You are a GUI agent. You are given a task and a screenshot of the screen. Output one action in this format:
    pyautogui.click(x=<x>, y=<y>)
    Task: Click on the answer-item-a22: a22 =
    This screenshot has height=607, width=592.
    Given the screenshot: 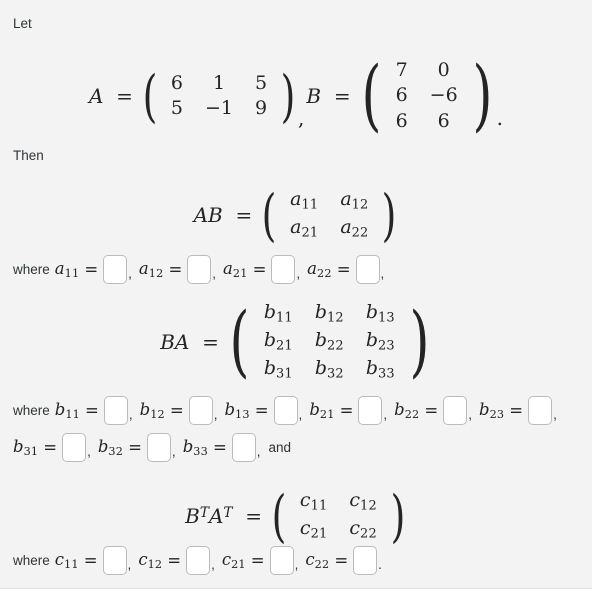 What is the action you would take?
    pyautogui.click(x=343, y=269)
    